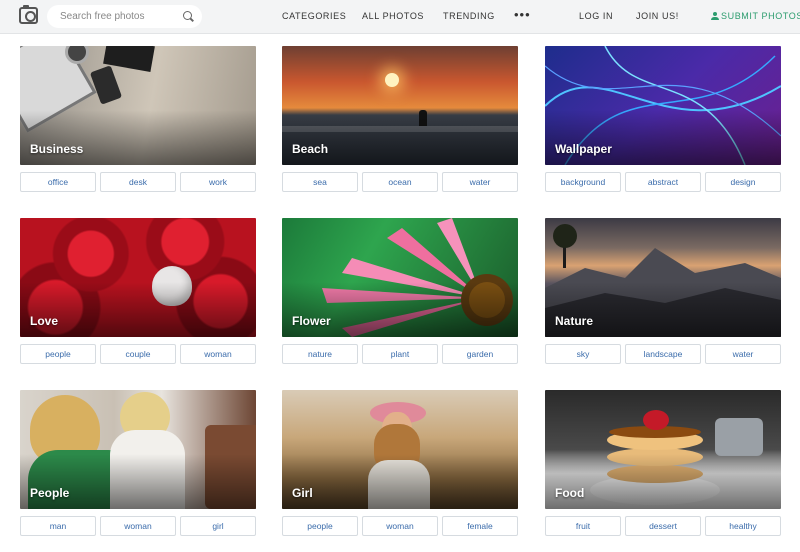 This screenshot has height=552, width=800. I want to click on tag-list: fruit dessert healthy, so click(663, 526).